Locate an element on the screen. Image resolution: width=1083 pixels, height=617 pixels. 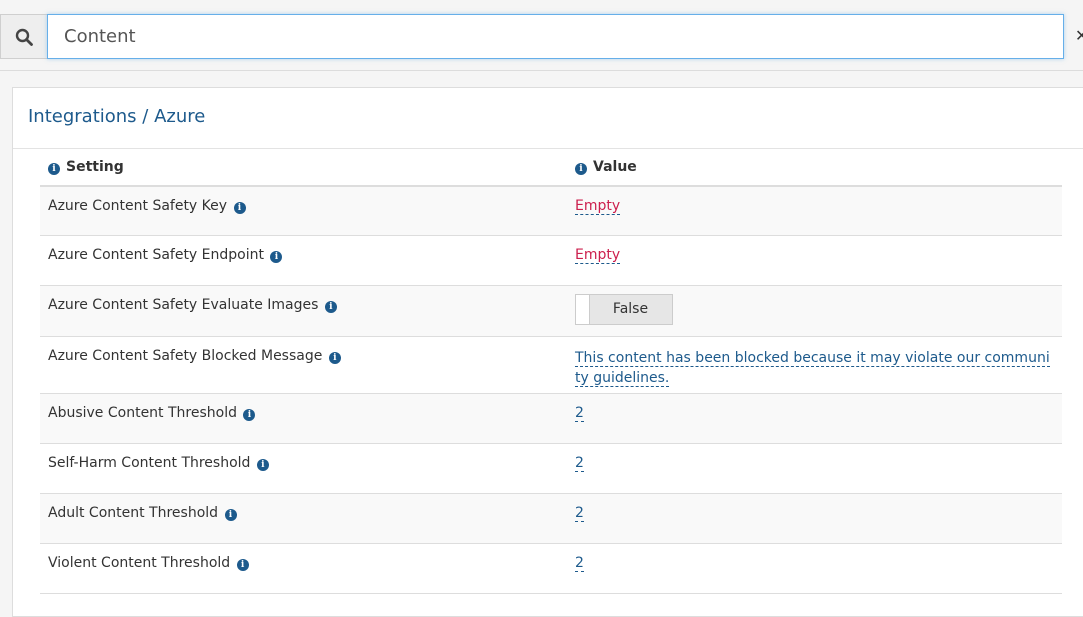
setting-cell: Abusive Content Threshold i is located at coordinates (303, 418).